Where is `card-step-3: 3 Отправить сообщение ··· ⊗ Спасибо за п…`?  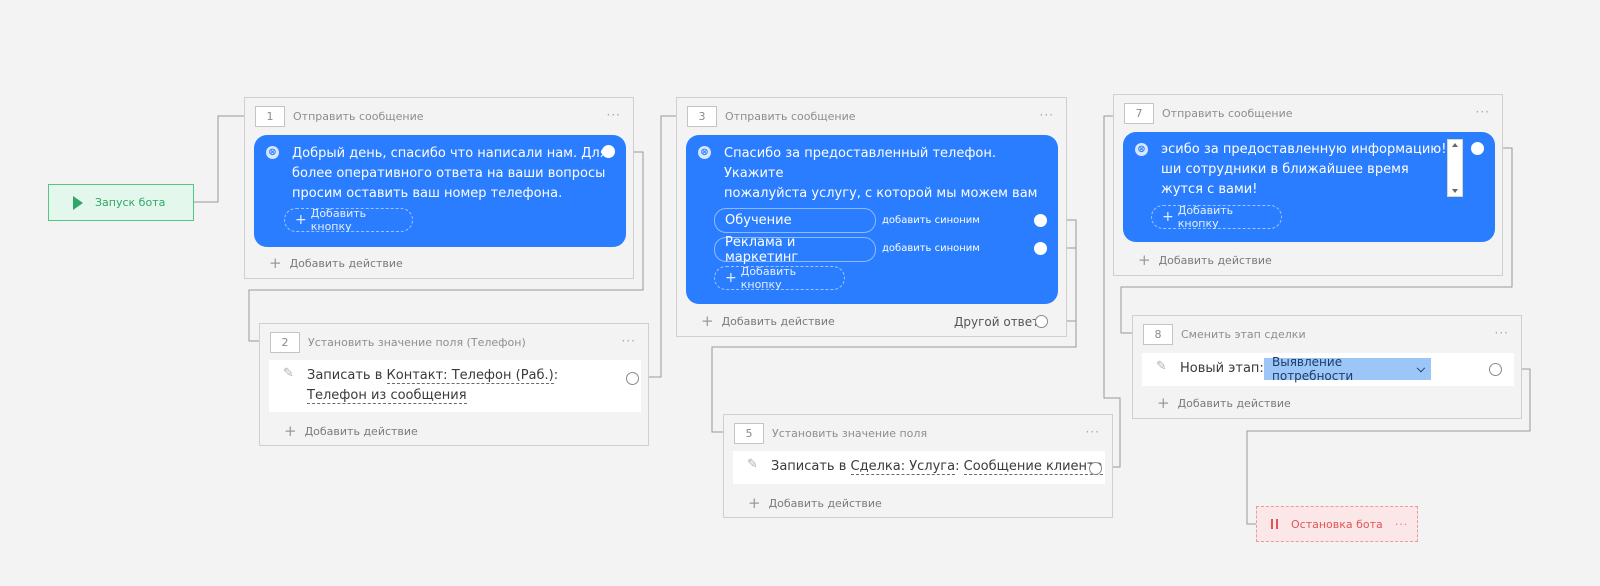
card-step-3: 3 Отправить сообщение ··· ⊗ Спасибо за п… is located at coordinates (871, 217).